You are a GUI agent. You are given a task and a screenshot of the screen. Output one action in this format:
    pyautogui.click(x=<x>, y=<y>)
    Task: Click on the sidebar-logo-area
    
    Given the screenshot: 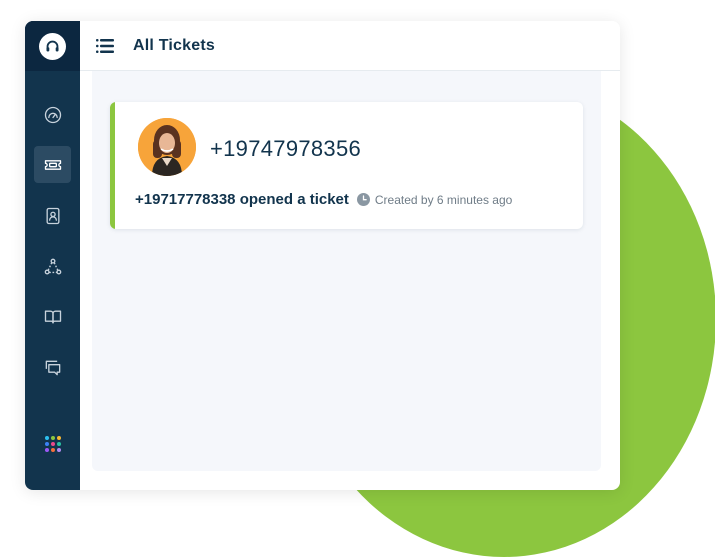 What is the action you would take?
    pyautogui.click(x=52, y=46)
    